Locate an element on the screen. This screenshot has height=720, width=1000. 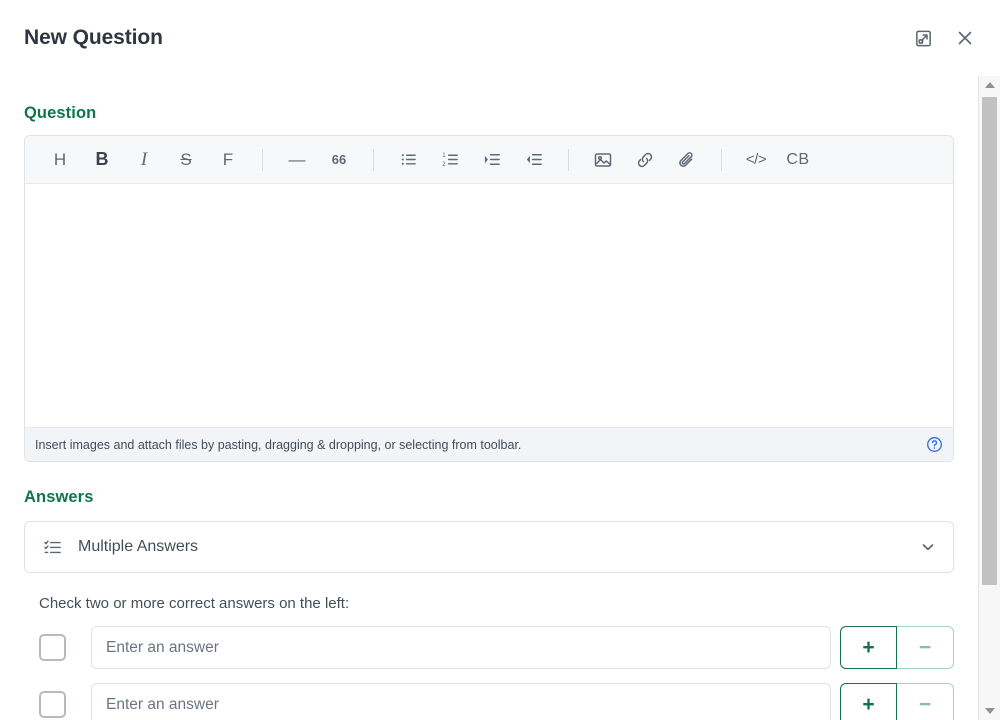
chevron-down-icon is located at coordinates (928, 547).